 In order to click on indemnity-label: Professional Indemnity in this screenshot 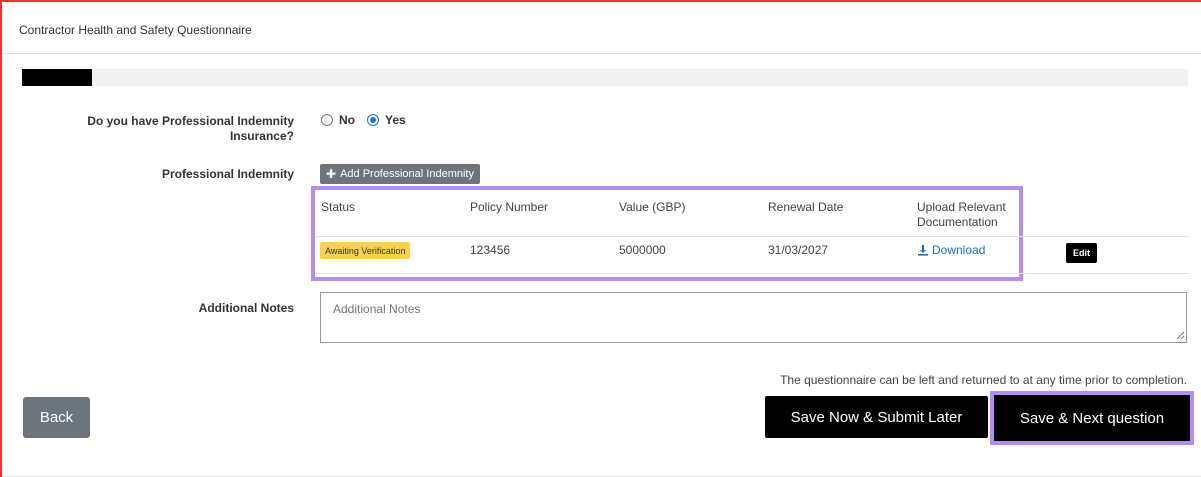, I will do `click(227, 174)`.